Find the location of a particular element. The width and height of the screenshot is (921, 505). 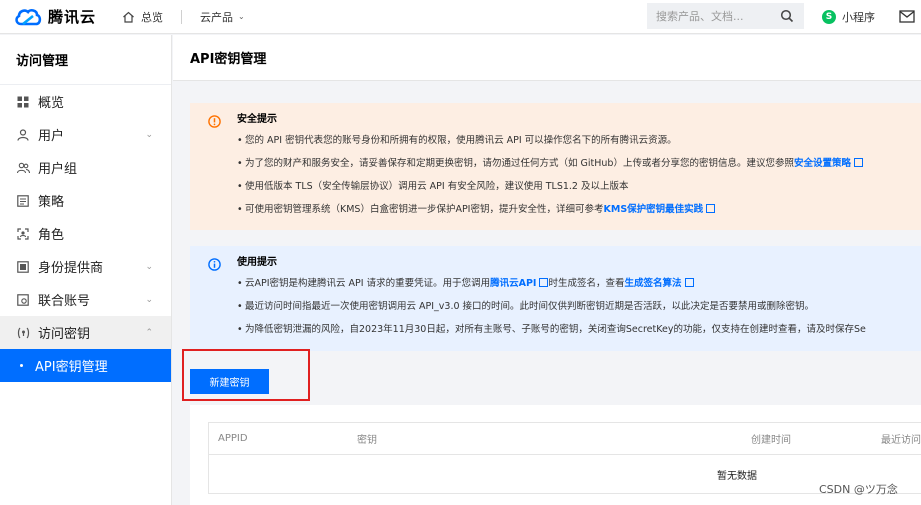

sidebar-item-access-keys: 访问密钥 ⌃ is located at coordinates (85, 332).